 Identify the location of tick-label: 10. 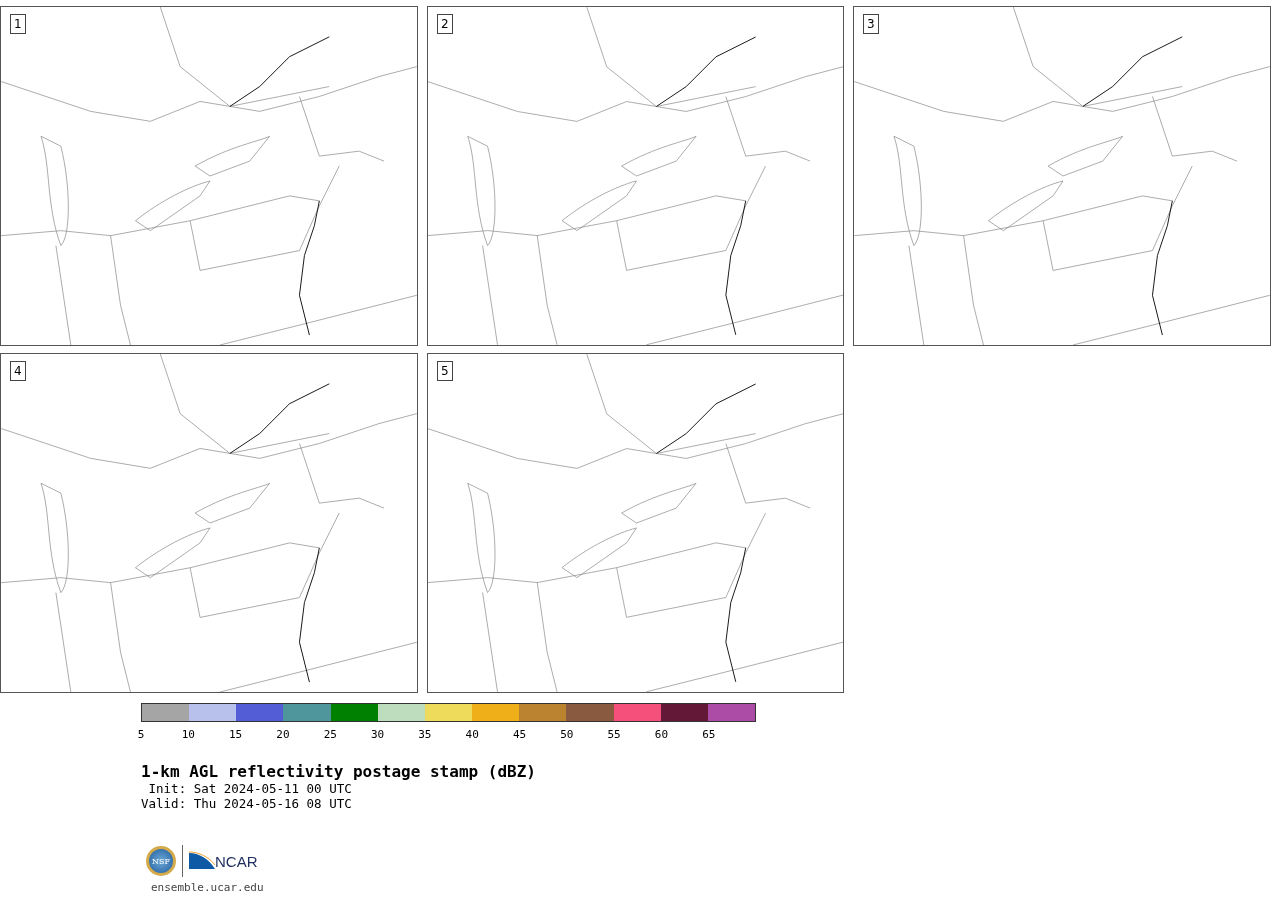
(188, 734).